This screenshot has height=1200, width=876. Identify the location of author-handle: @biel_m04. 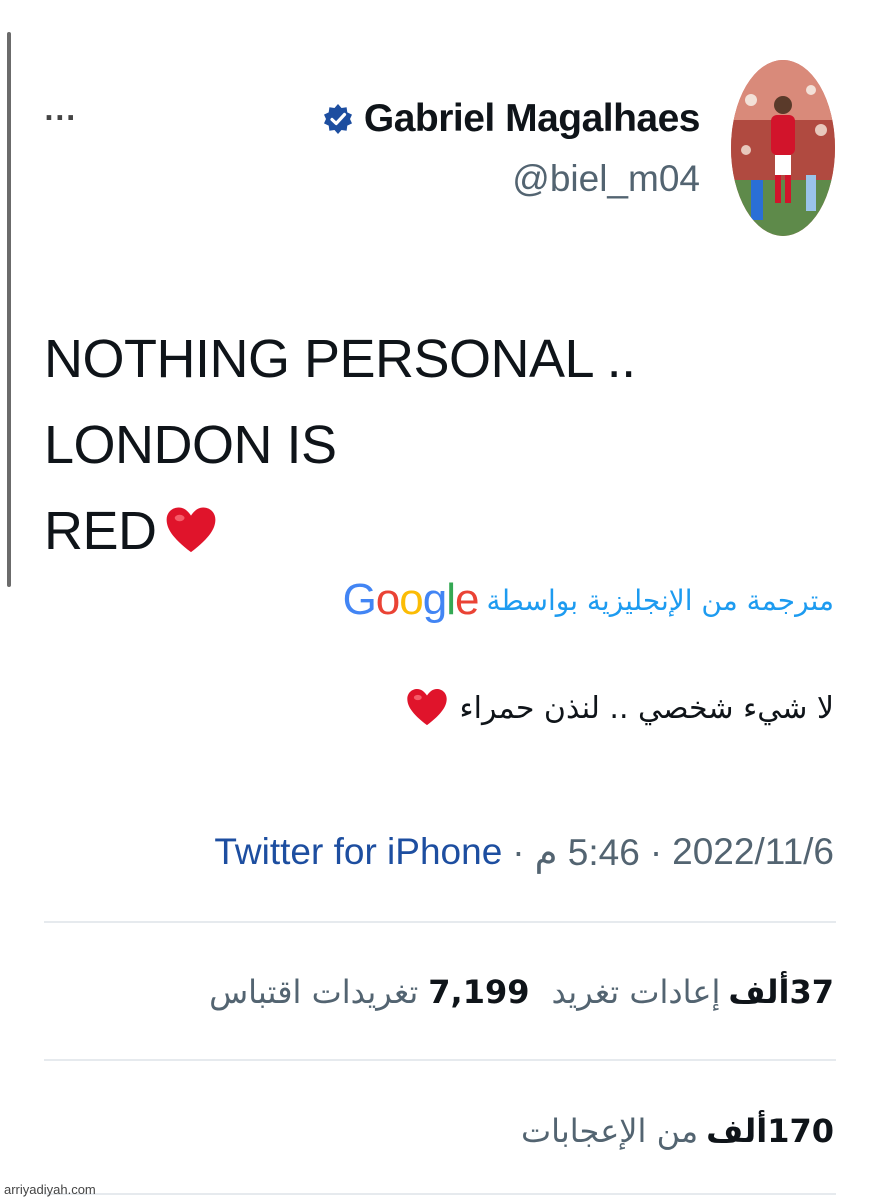
(606, 179).